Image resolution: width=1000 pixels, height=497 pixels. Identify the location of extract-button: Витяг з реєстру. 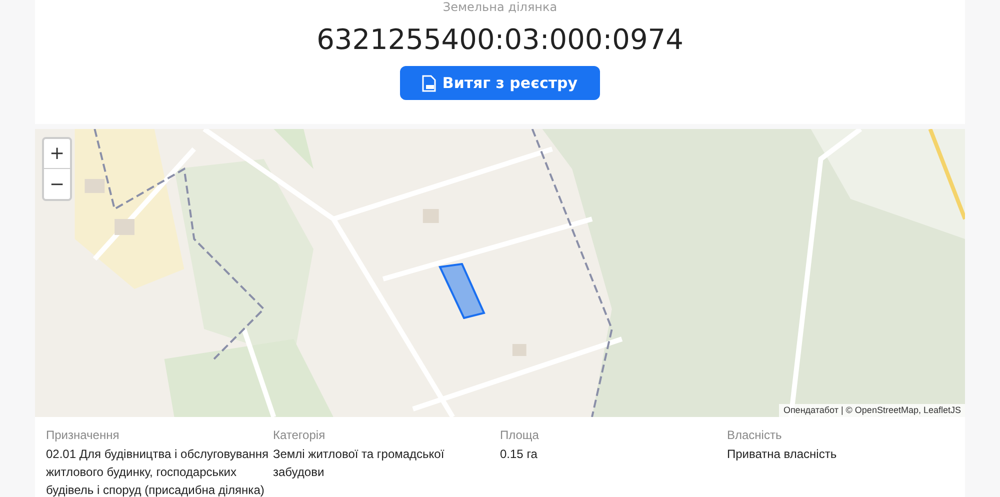
(500, 83).